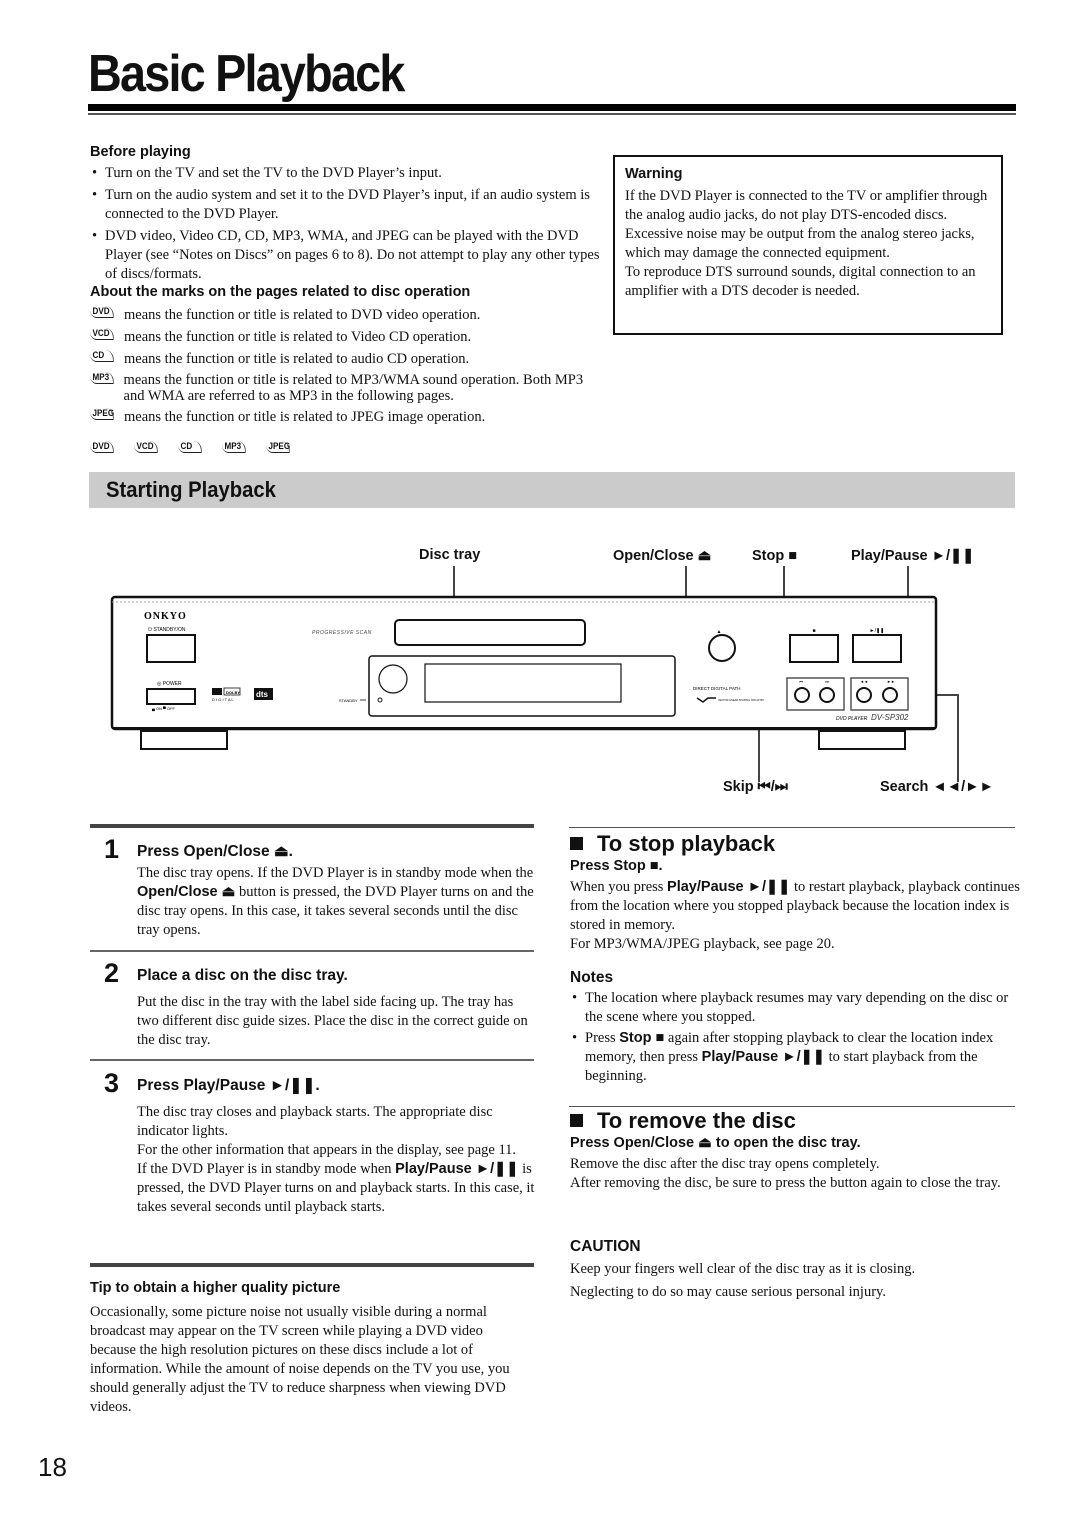  Describe the element at coordinates (242, 975) in the screenshot. I see `step-title: Place a disc on the disc tray.` at that location.